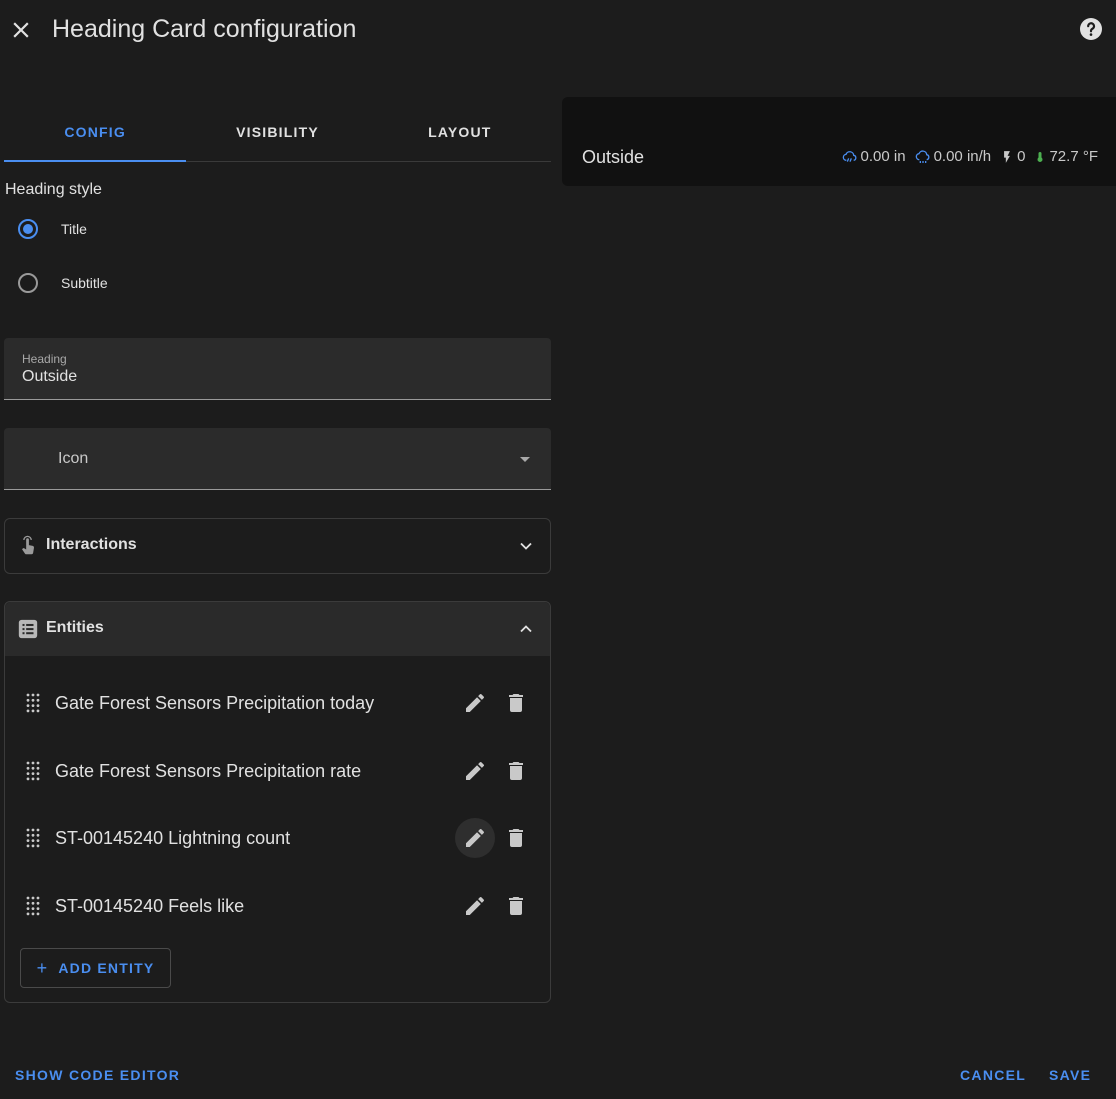  I want to click on thermometer-icon, so click(1040, 156).